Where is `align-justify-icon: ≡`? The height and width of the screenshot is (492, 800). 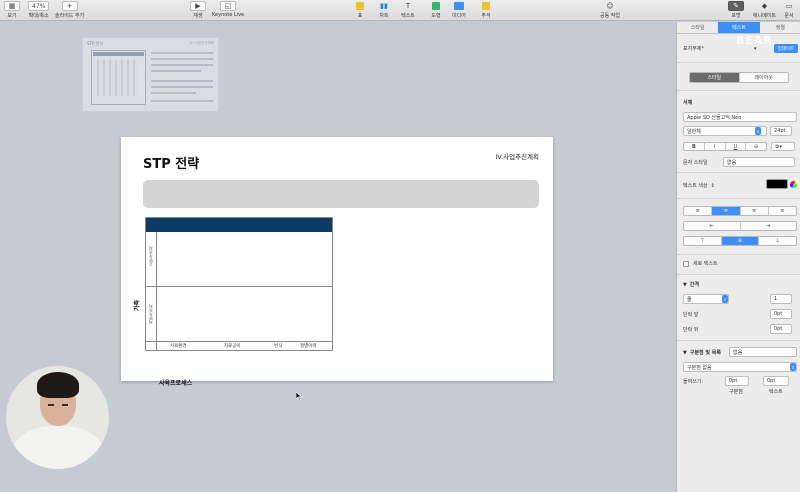 align-justify-icon: ≡ is located at coordinates (782, 211).